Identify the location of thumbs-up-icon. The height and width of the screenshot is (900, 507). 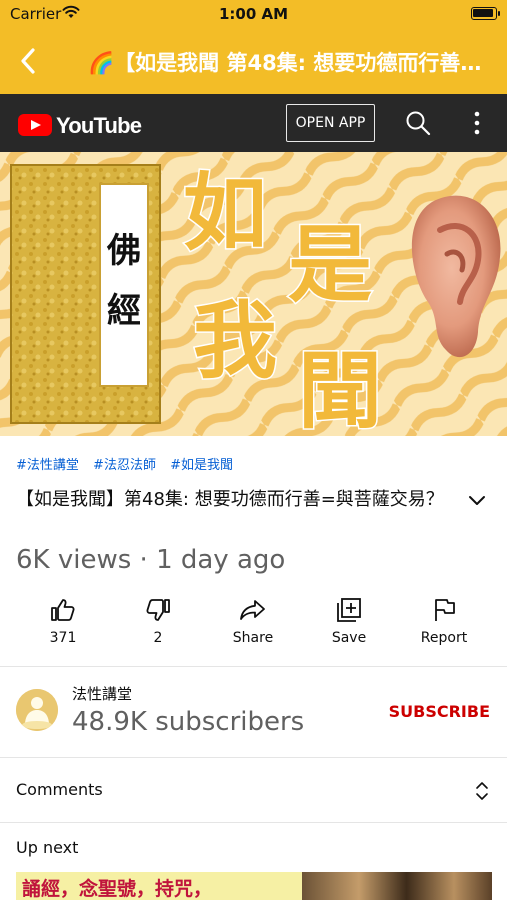
(63, 610).